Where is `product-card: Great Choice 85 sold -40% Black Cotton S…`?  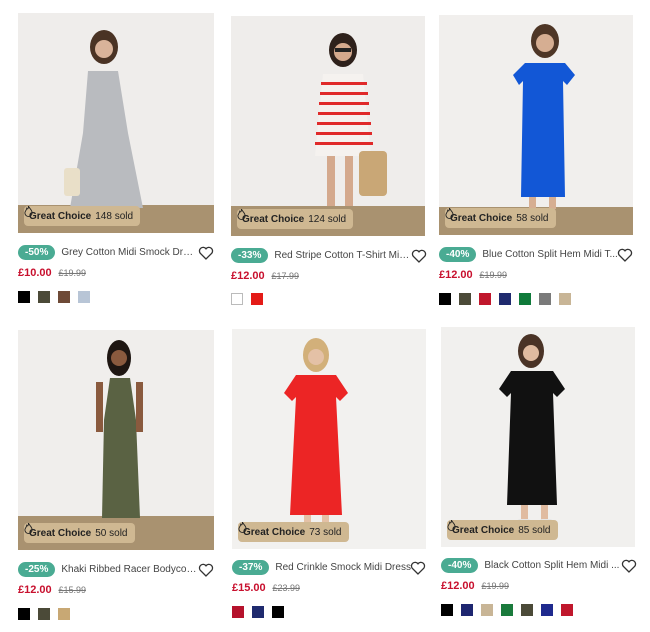
product-card: Great Choice 85 sold -40% Black Cotton S… is located at coordinates (539, 477).